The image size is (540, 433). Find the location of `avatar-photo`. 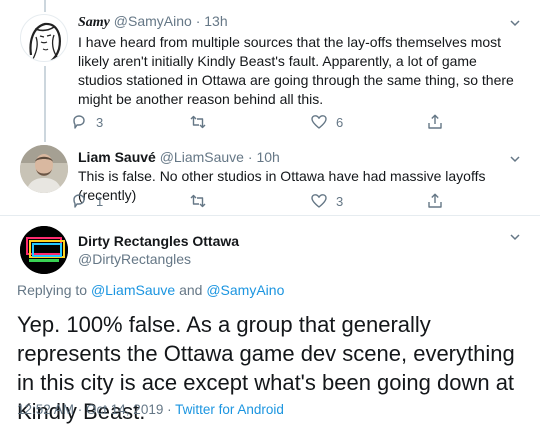

avatar-photo is located at coordinates (44, 169).